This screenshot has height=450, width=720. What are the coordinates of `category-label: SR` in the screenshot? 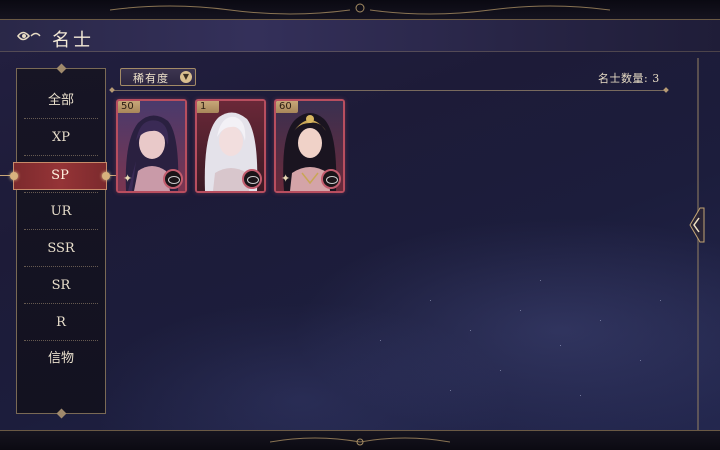 It's located at (61, 285).